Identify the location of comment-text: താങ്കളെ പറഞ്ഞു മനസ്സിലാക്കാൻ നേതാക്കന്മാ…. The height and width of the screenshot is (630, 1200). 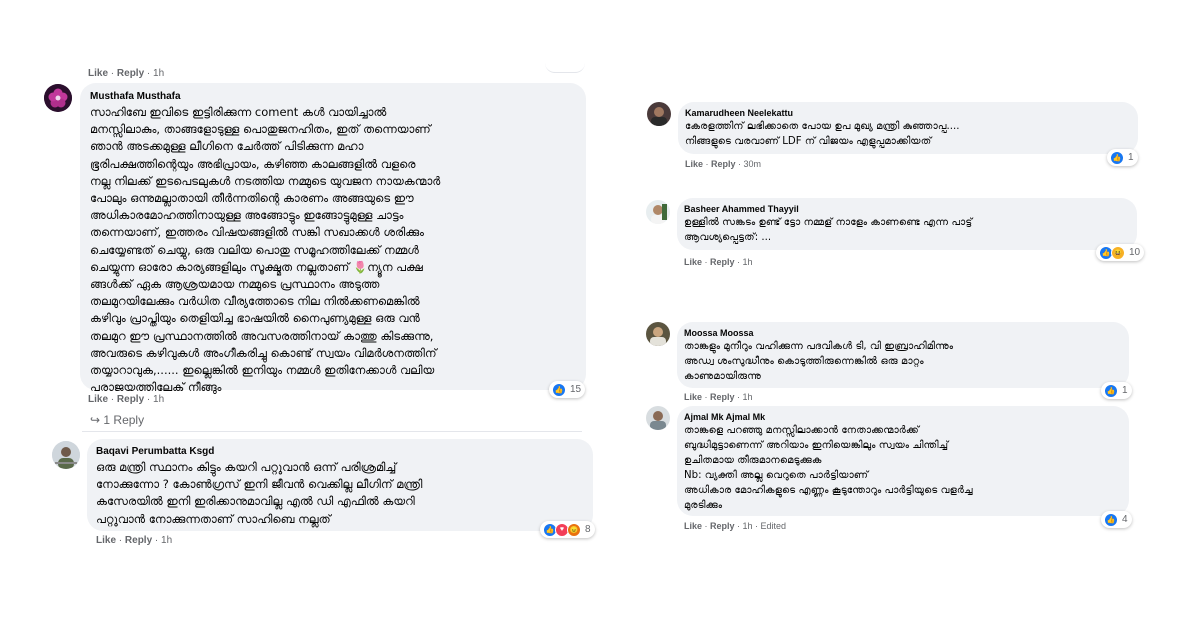
(828, 468).